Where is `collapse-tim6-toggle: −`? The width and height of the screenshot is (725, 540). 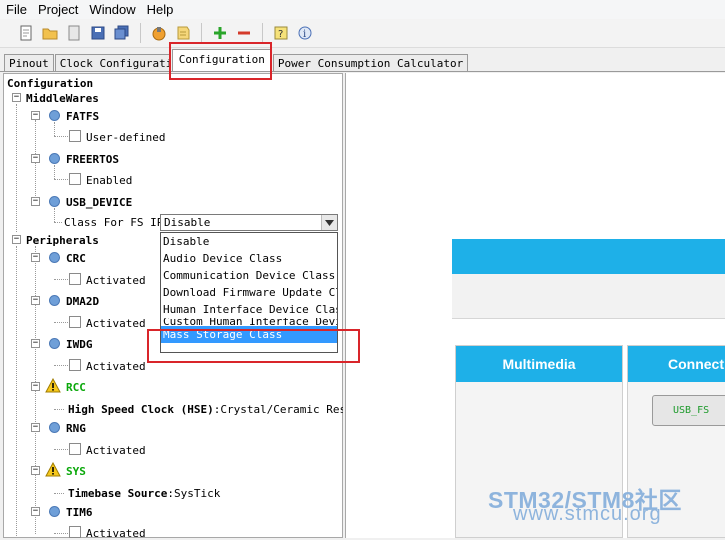 collapse-tim6-toggle: − is located at coordinates (35, 511).